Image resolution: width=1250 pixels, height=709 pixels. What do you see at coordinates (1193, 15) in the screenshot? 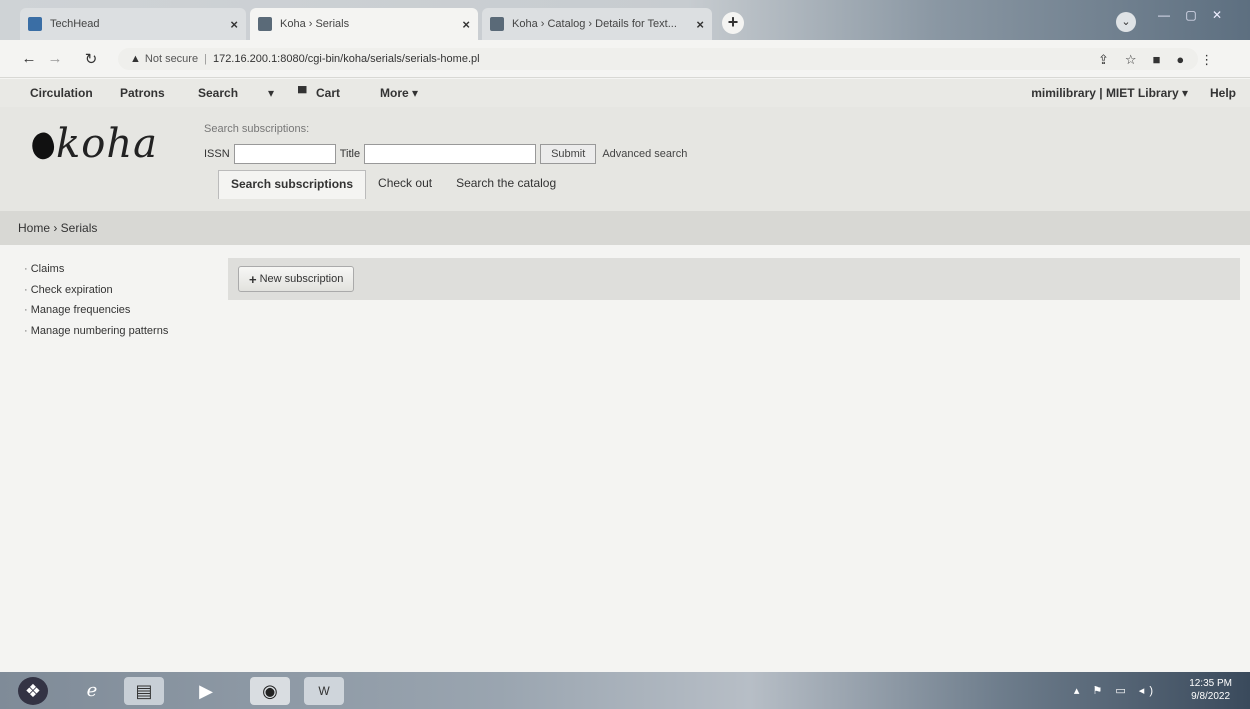
I see `window-controls: — ▢ ✕` at bounding box center [1193, 15].